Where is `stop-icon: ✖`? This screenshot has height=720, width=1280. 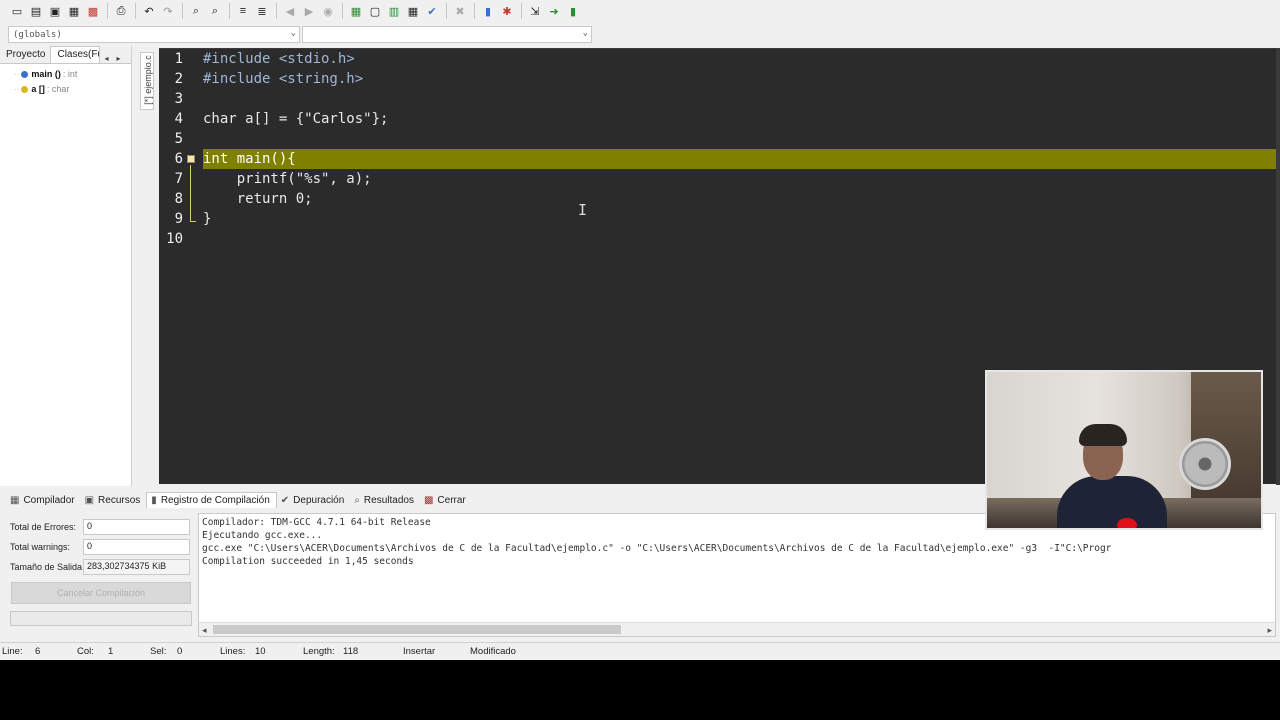 stop-icon: ✖ is located at coordinates (460, 11).